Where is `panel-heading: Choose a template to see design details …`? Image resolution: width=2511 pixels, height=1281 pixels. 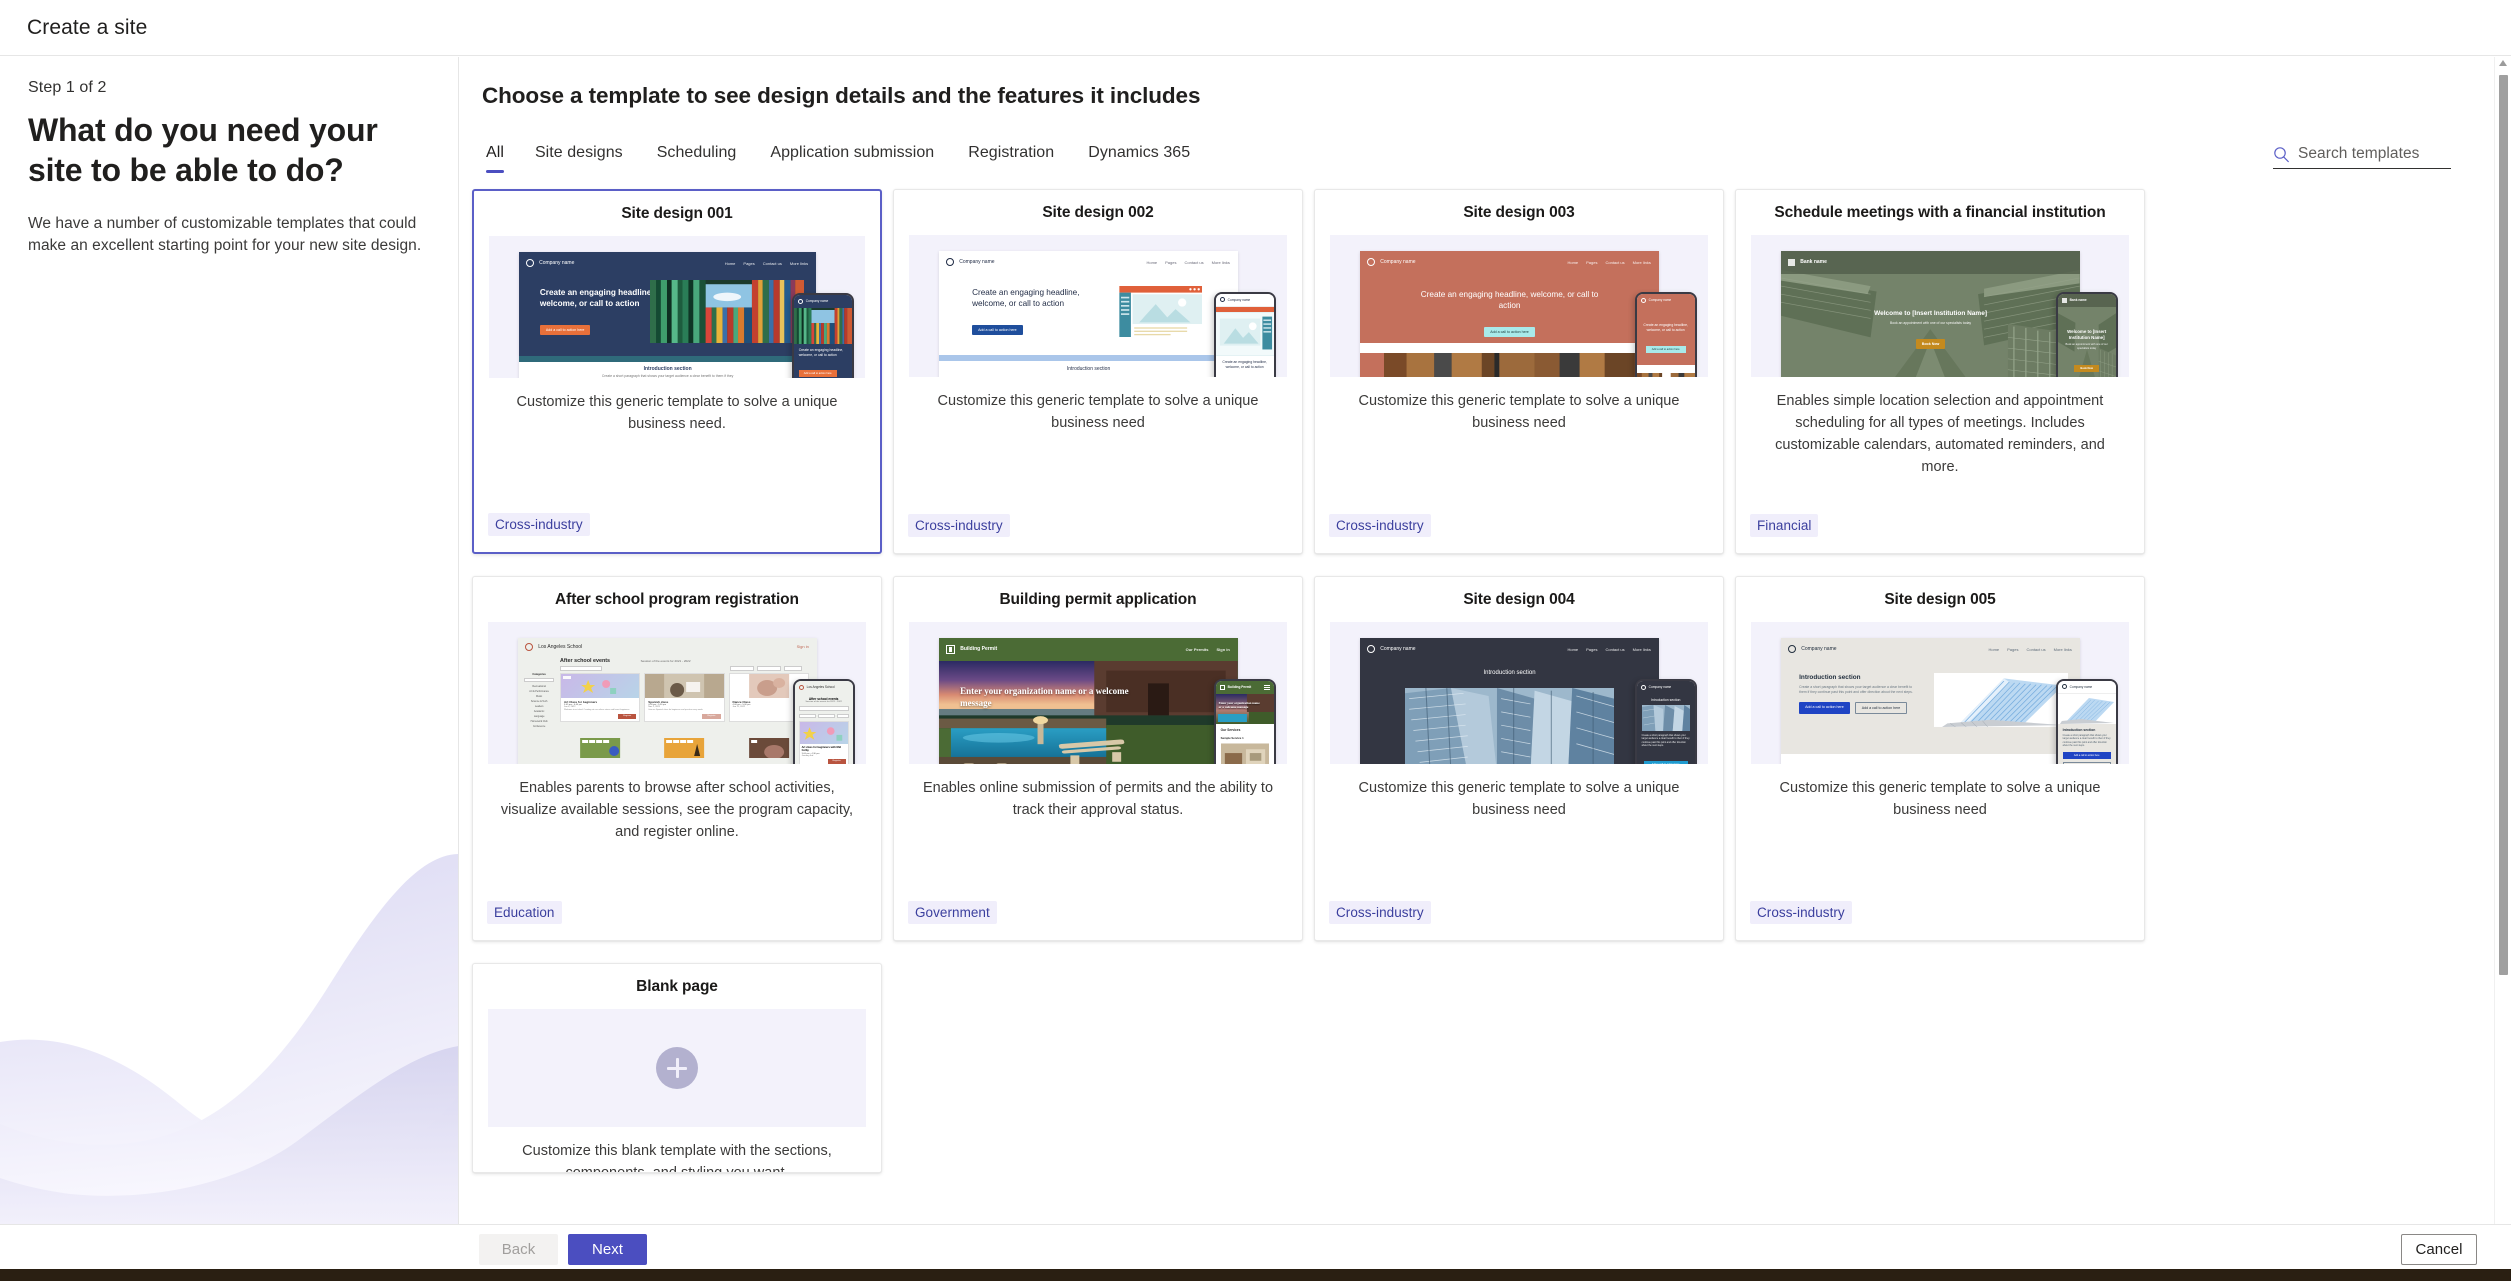 panel-heading: Choose a template to see design details … is located at coordinates (841, 95).